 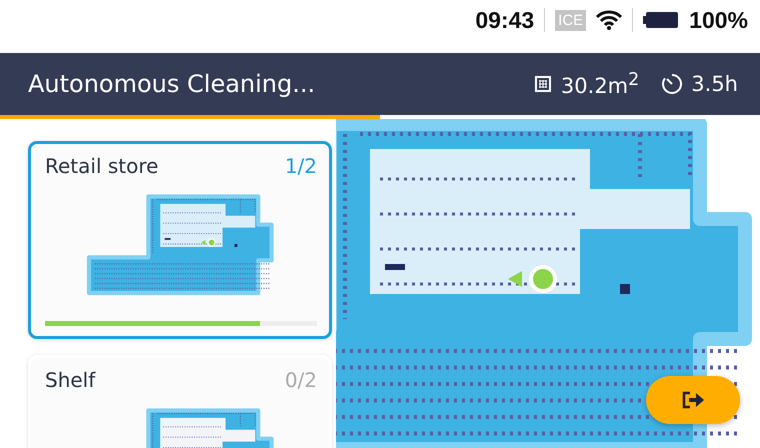 What do you see at coordinates (714, 84) in the screenshot?
I see `duration-value: 3.5h` at bounding box center [714, 84].